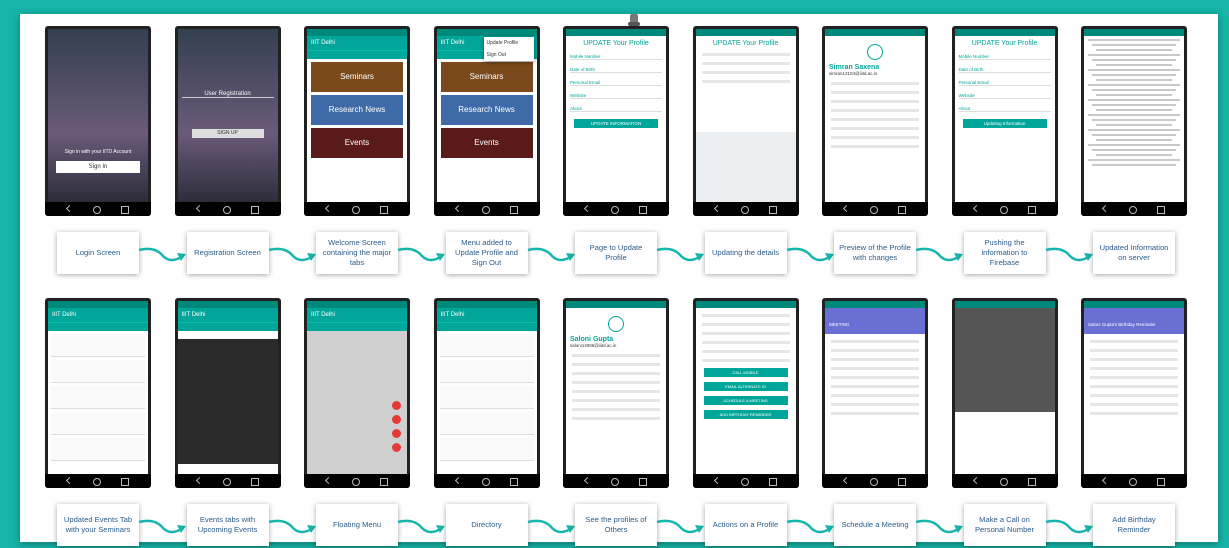  Describe the element at coordinates (745, 167) in the screenshot. I see `keyboard` at that location.